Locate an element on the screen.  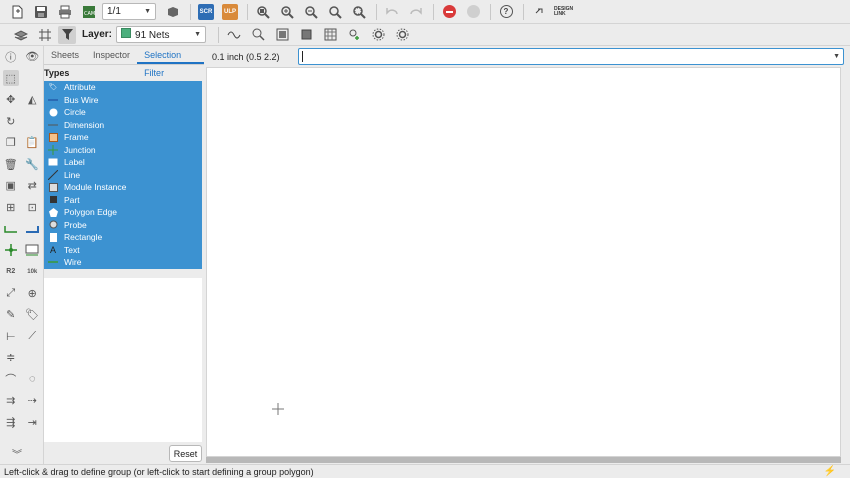
value-tool-icon: 10k is located at coordinates (32, 272).